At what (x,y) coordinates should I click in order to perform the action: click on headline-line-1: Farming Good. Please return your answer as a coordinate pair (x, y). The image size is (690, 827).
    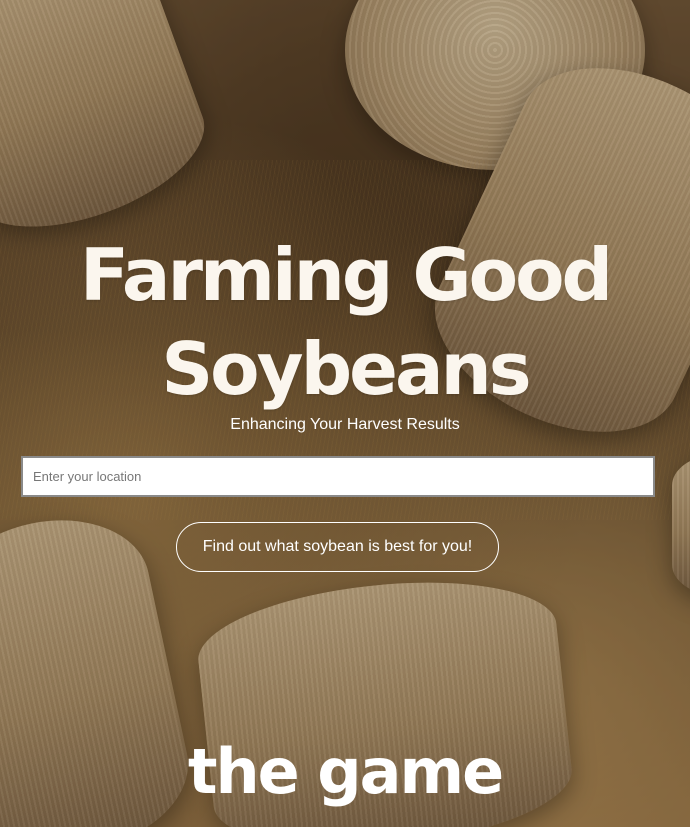
    Looking at the image, I should click on (346, 275).